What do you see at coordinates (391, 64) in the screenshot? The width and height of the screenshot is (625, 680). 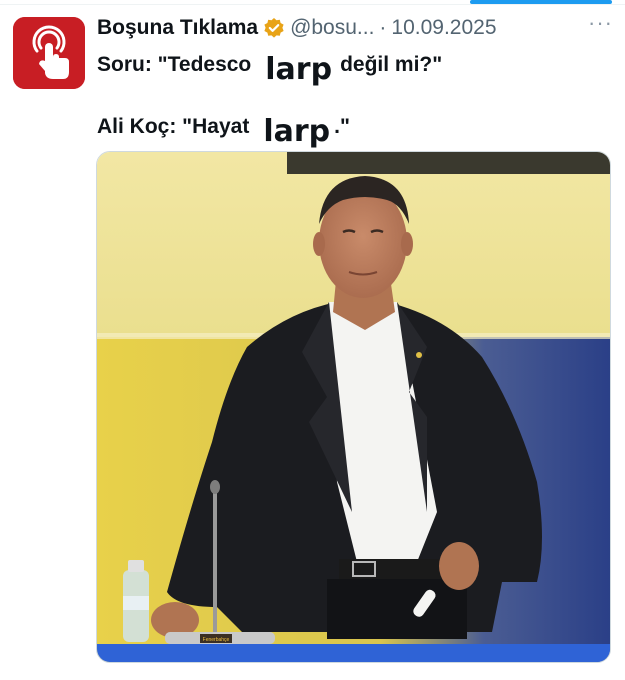 I see `text-segment: değil mi?"` at bounding box center [391, 64].